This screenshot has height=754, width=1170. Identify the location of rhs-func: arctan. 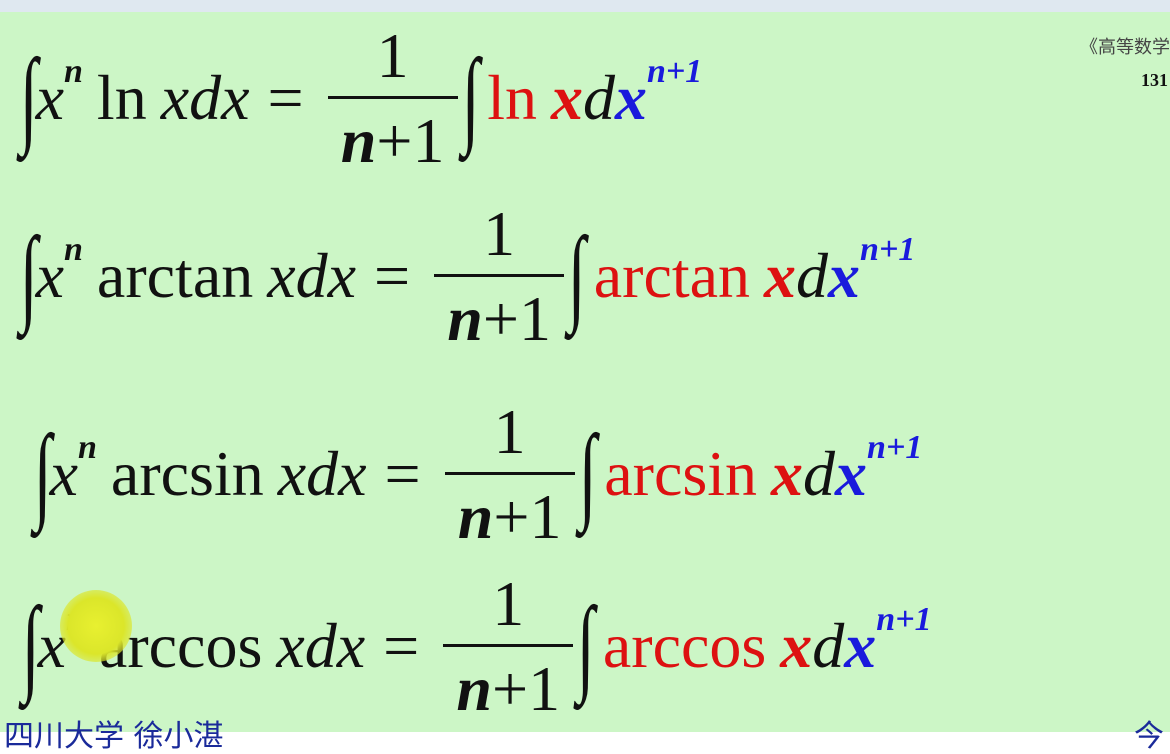
(672, 275).